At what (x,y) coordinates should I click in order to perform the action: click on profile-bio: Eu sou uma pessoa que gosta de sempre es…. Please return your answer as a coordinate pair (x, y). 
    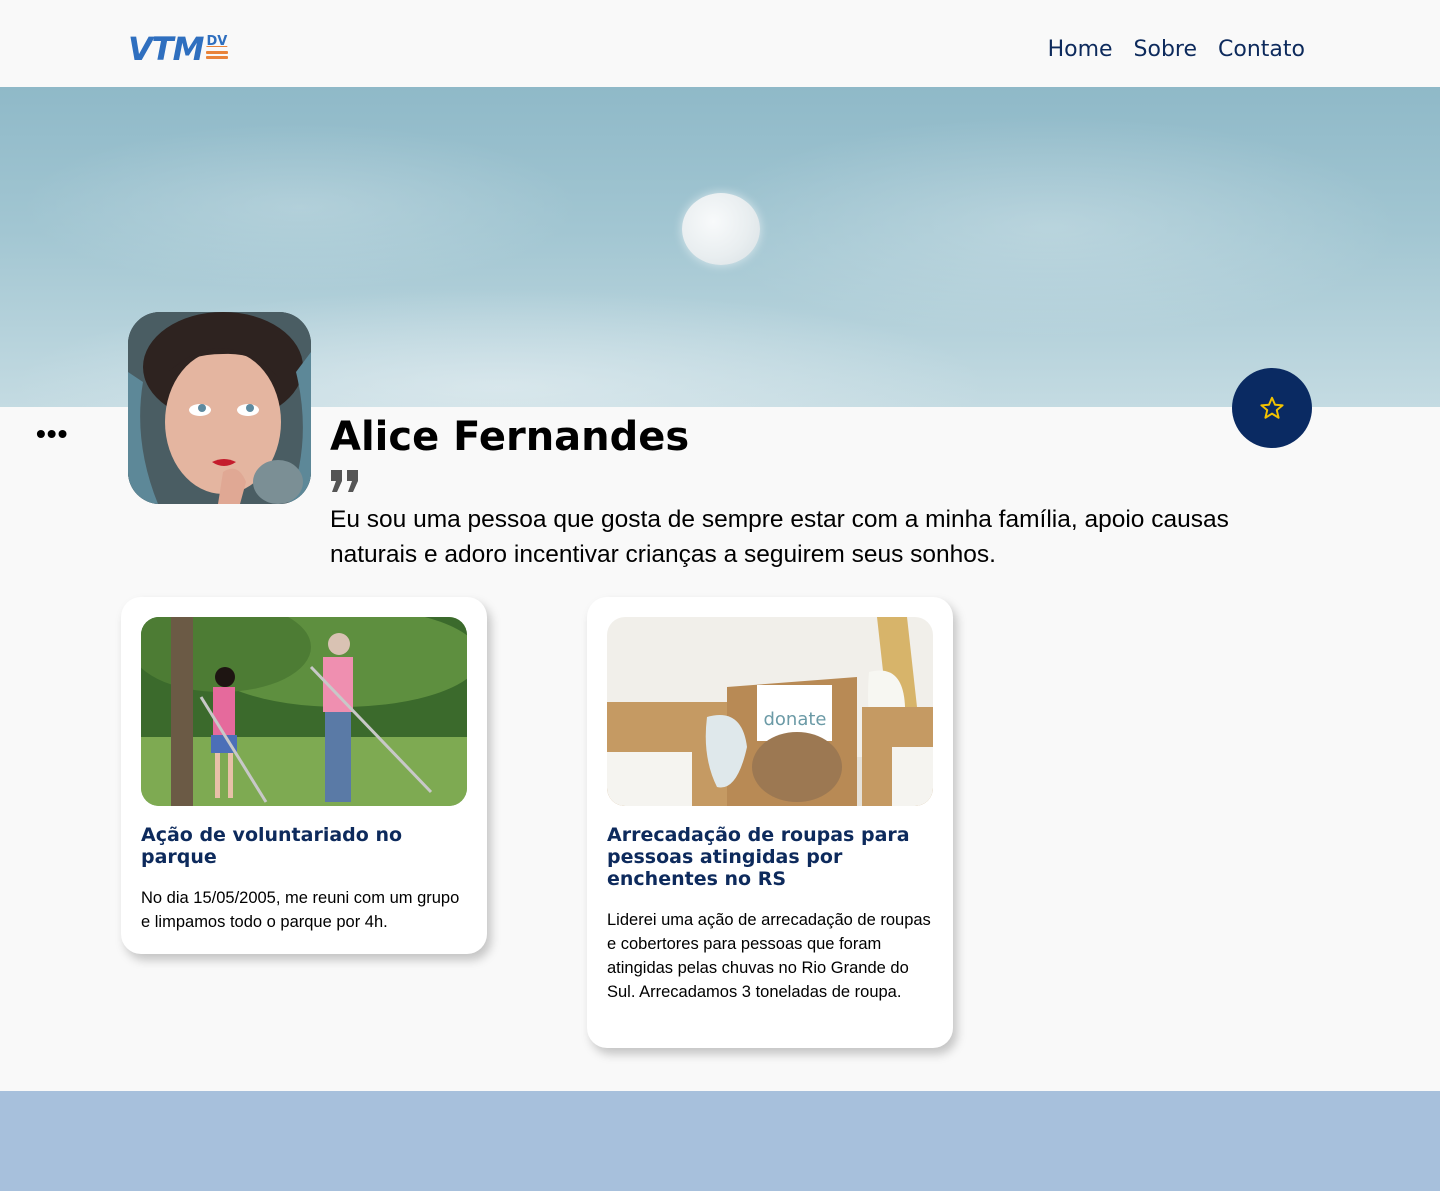
    Looking at the image, I should click on (779, 537).